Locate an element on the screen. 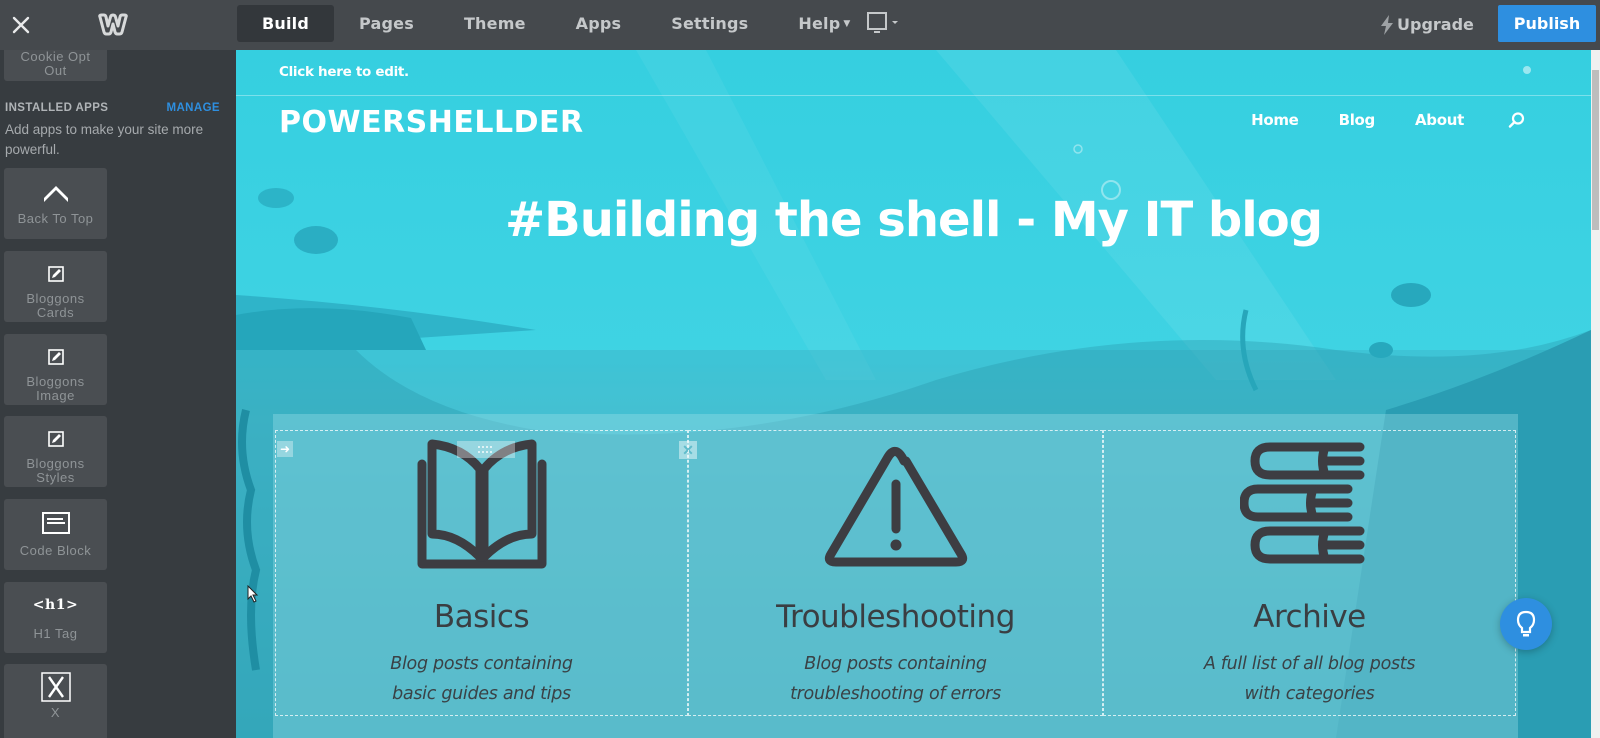 The image size is (1600, 738). site-nav: Home Blog About is located at coordinates (1368, 120).